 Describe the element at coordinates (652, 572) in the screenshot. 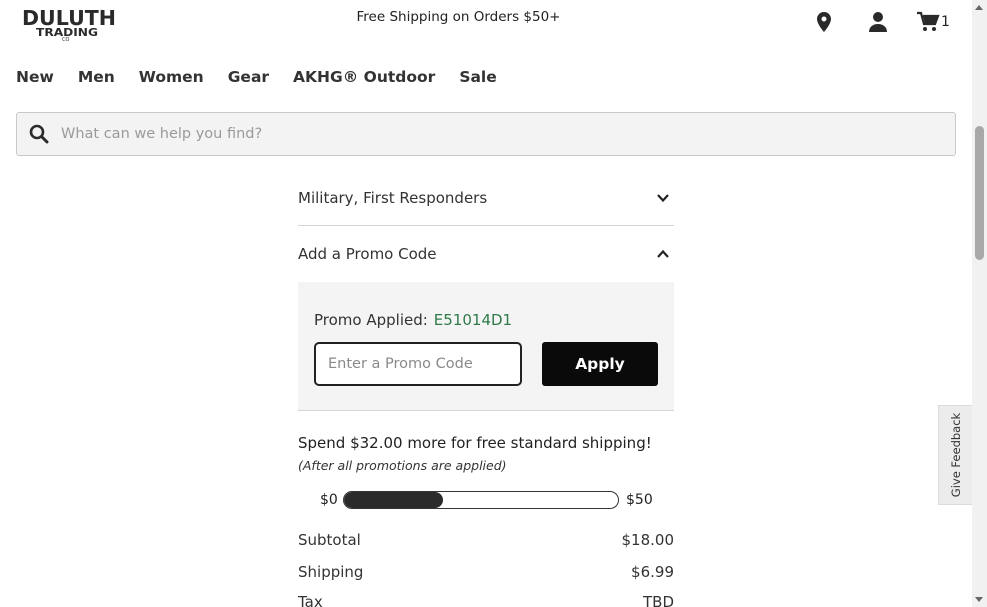

I see `shipping-value: $6.99` at that location.